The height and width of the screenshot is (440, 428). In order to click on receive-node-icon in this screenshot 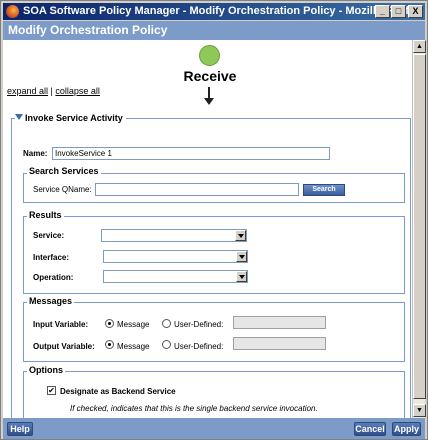, I will do `click(209, 55)`.